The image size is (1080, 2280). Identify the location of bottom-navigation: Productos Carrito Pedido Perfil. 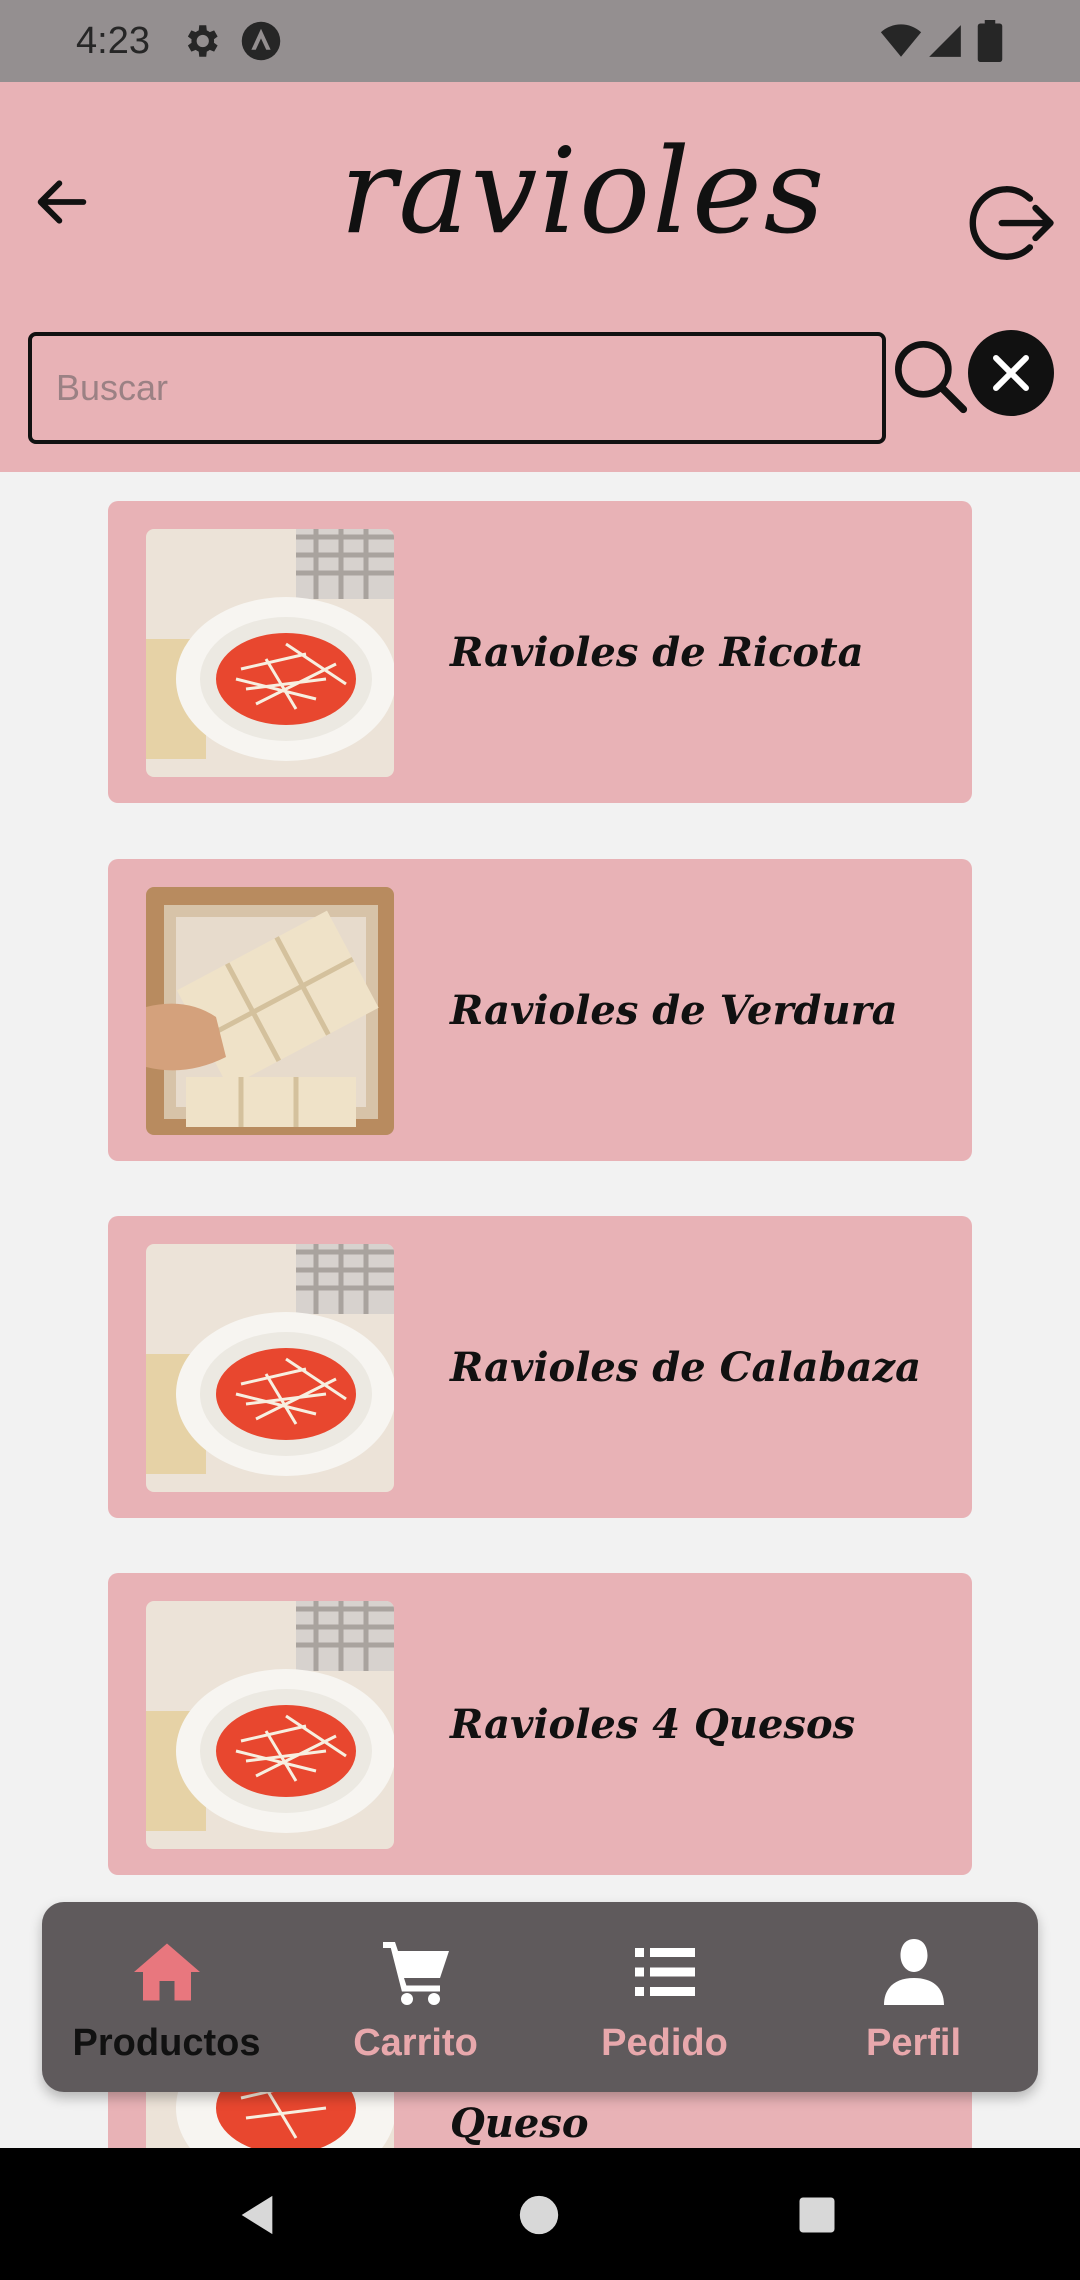
(540, 1997).